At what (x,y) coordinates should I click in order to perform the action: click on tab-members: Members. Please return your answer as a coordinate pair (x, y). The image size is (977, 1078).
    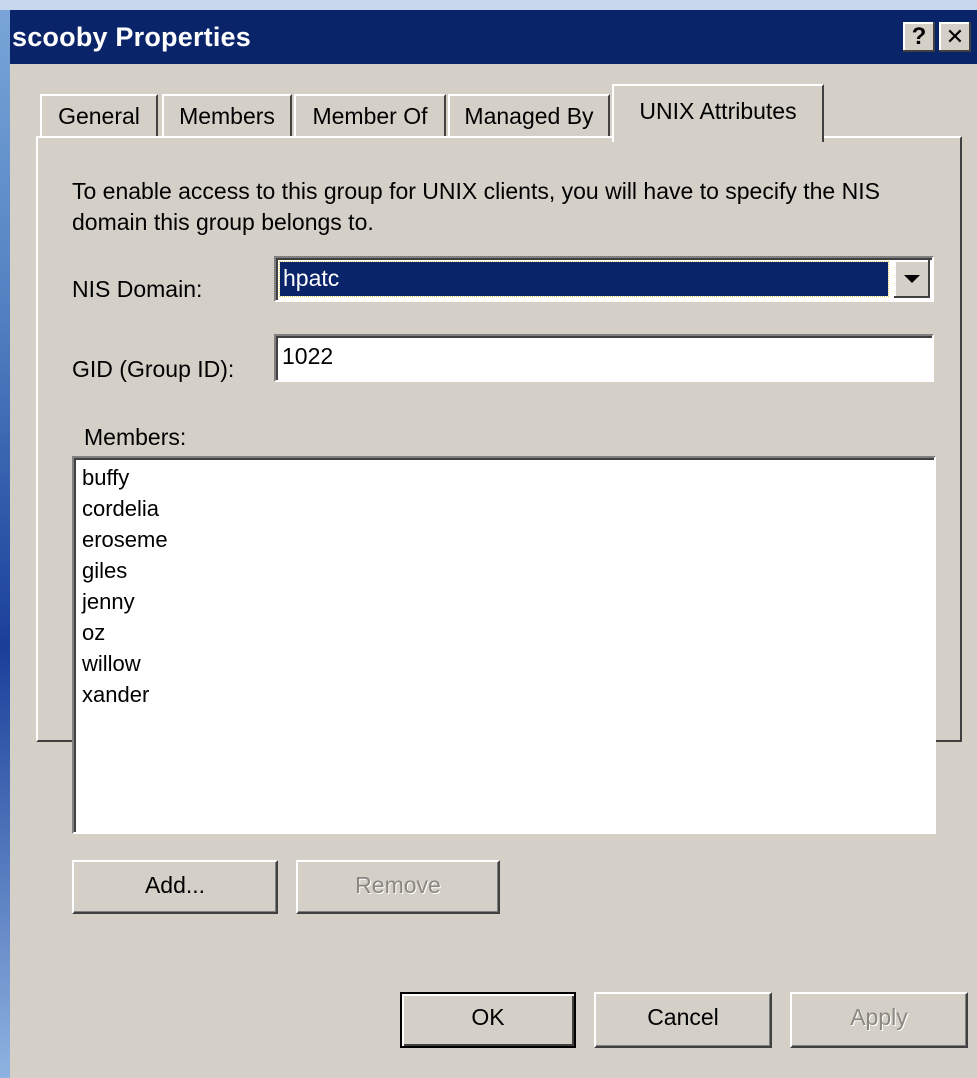
    Looking at the image, I should click on (227, 116).